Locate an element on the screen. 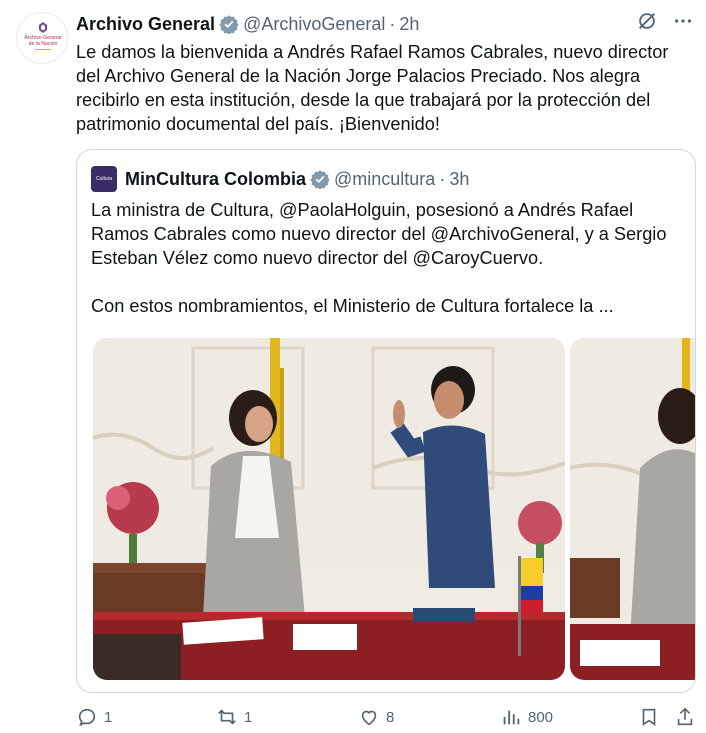 This screenshot has height=733, width=706. author-avatar: Archivo General de la Nación is located at coordinates (42, 38).